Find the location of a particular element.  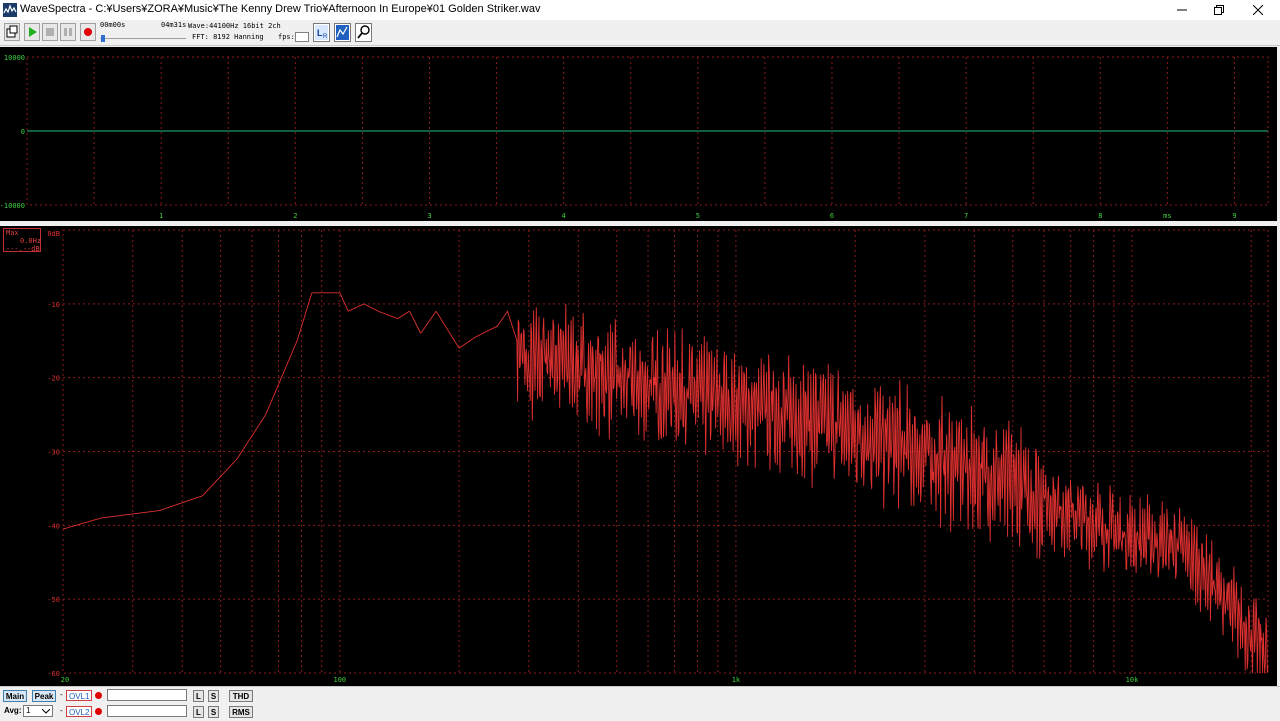

wave-x-tick-label: 7 is located at coordinates (966, 216).